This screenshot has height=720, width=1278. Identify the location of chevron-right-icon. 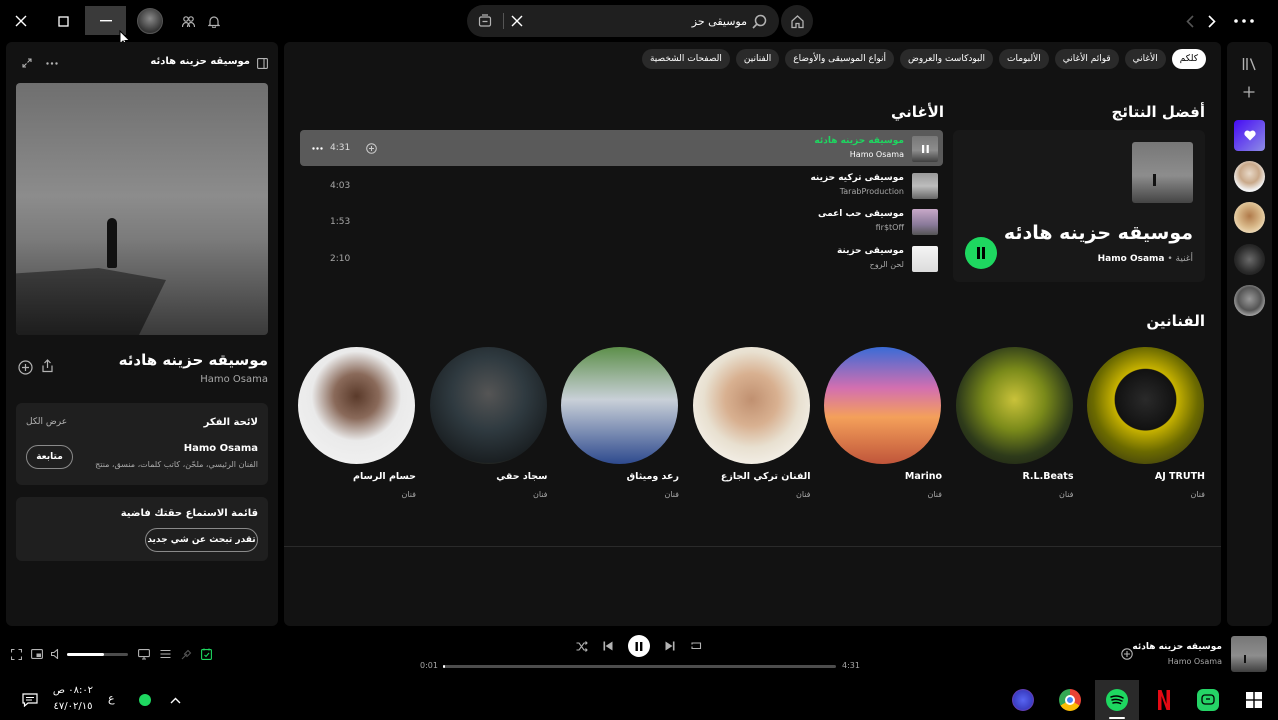
(1212, 21).